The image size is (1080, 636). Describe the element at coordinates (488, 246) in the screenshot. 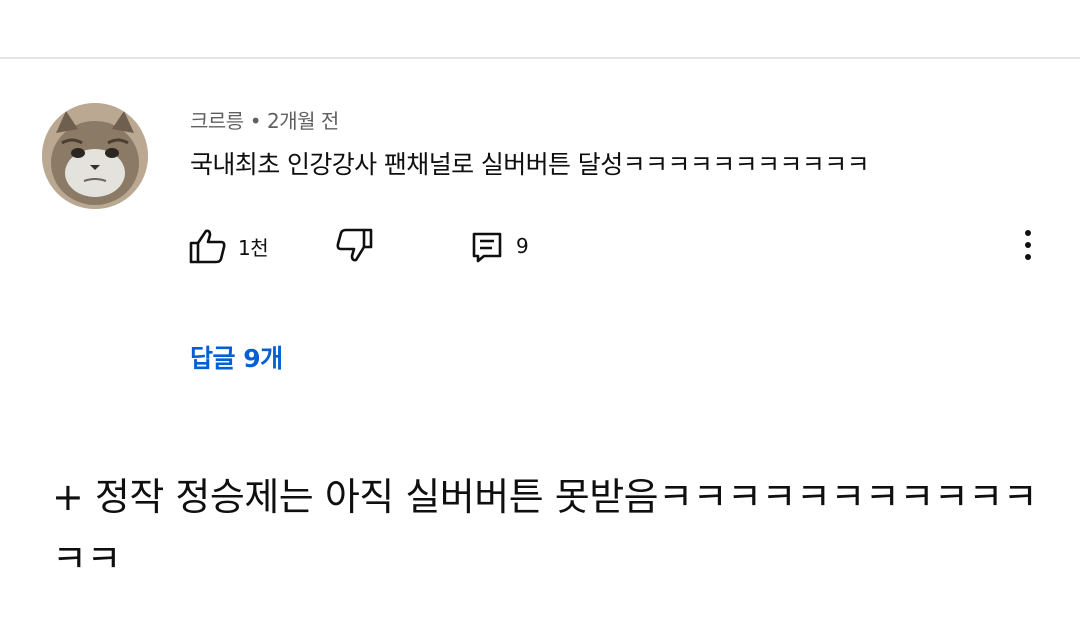

I see `reply-comment-icon` at that location.